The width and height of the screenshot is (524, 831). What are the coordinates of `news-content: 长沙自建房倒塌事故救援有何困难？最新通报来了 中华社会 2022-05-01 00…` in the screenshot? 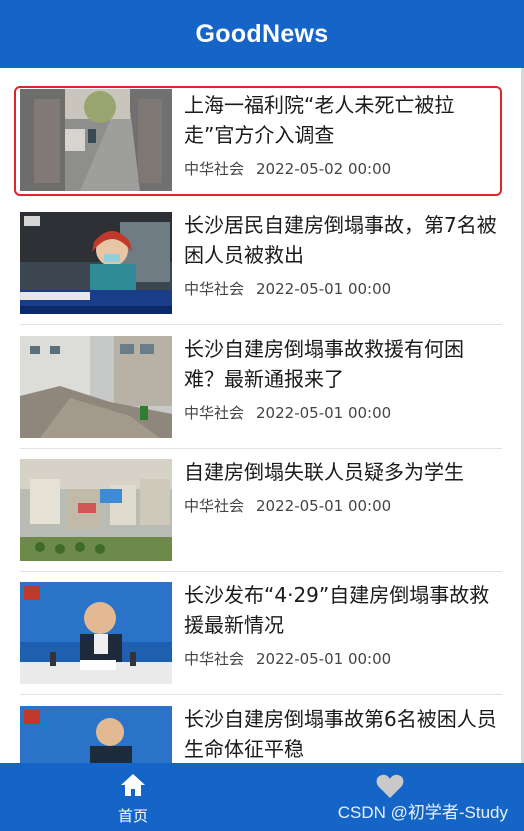 It's located at (342, 378).